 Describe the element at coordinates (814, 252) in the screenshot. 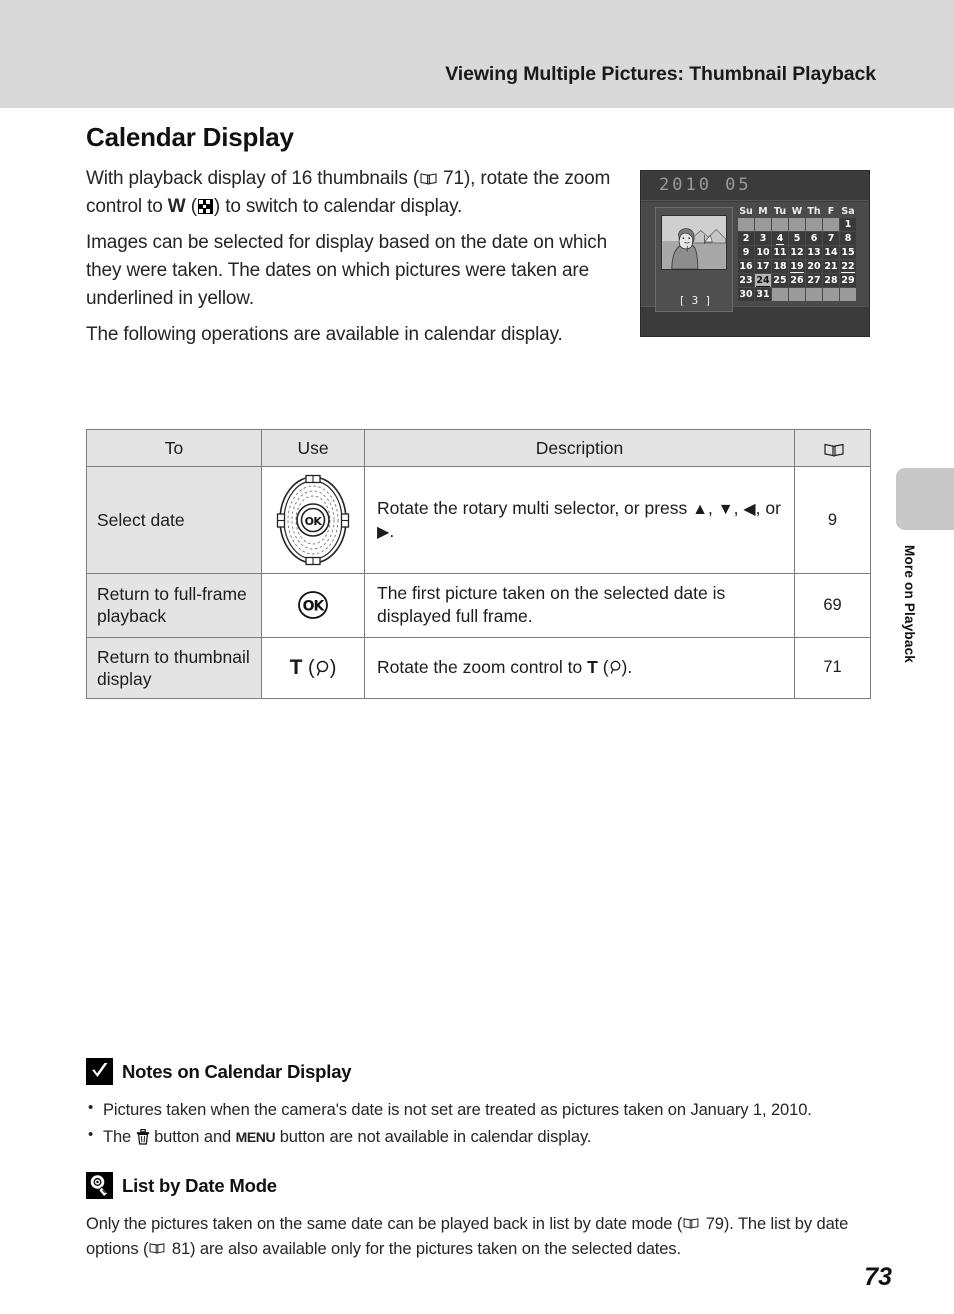

I see `calendar-day-cell: 13` at that location.